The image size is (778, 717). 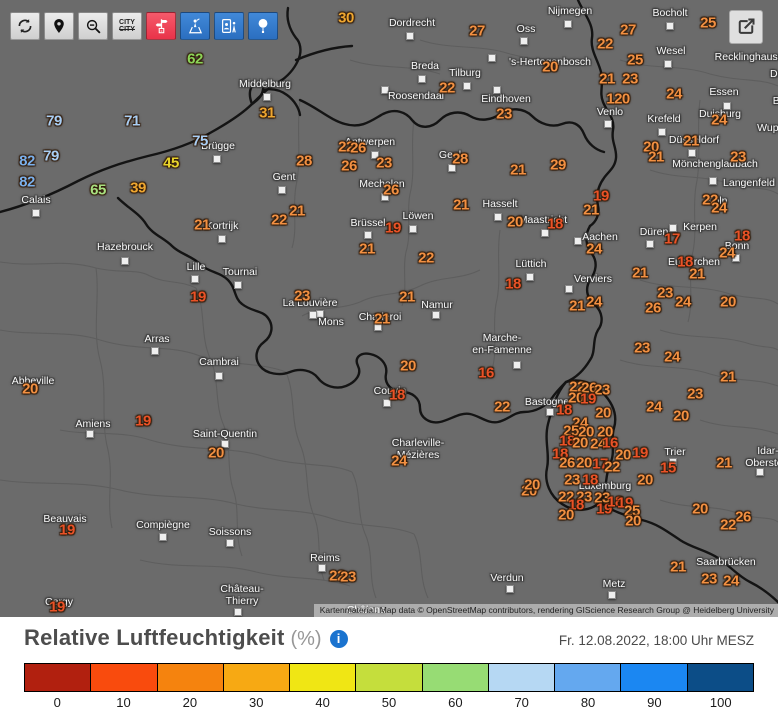 I want to click on humidity-value: 29, so click(x=558, y=165).